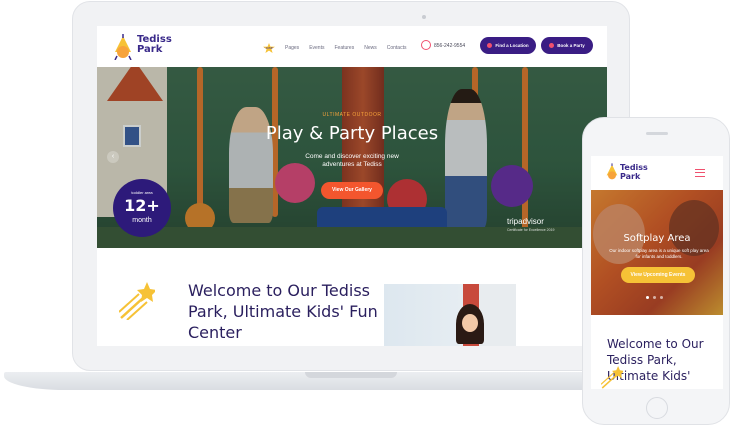  What do you see at coordinates (630, 176) in the screenshot?
I see `mobile-logo-line2: Park` at bounding box center [630, 176].